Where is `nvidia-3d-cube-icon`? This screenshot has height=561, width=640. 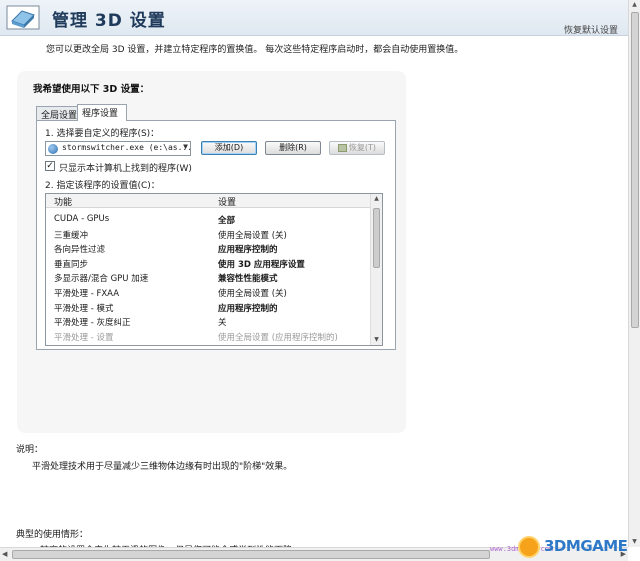
nvidia-3d-cube-icon is located at coordinates (23, 17).